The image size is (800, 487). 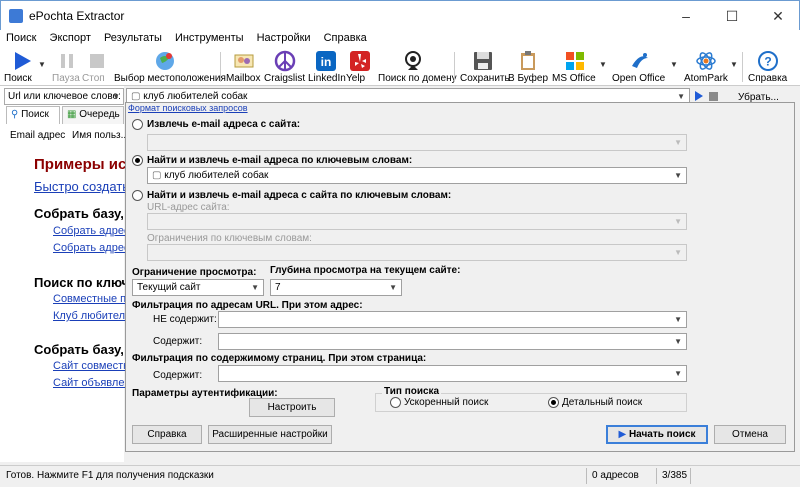 I want to click on left-tabs: ⚲ Поиск ▦ Очередь, so click(x=64, y=115).